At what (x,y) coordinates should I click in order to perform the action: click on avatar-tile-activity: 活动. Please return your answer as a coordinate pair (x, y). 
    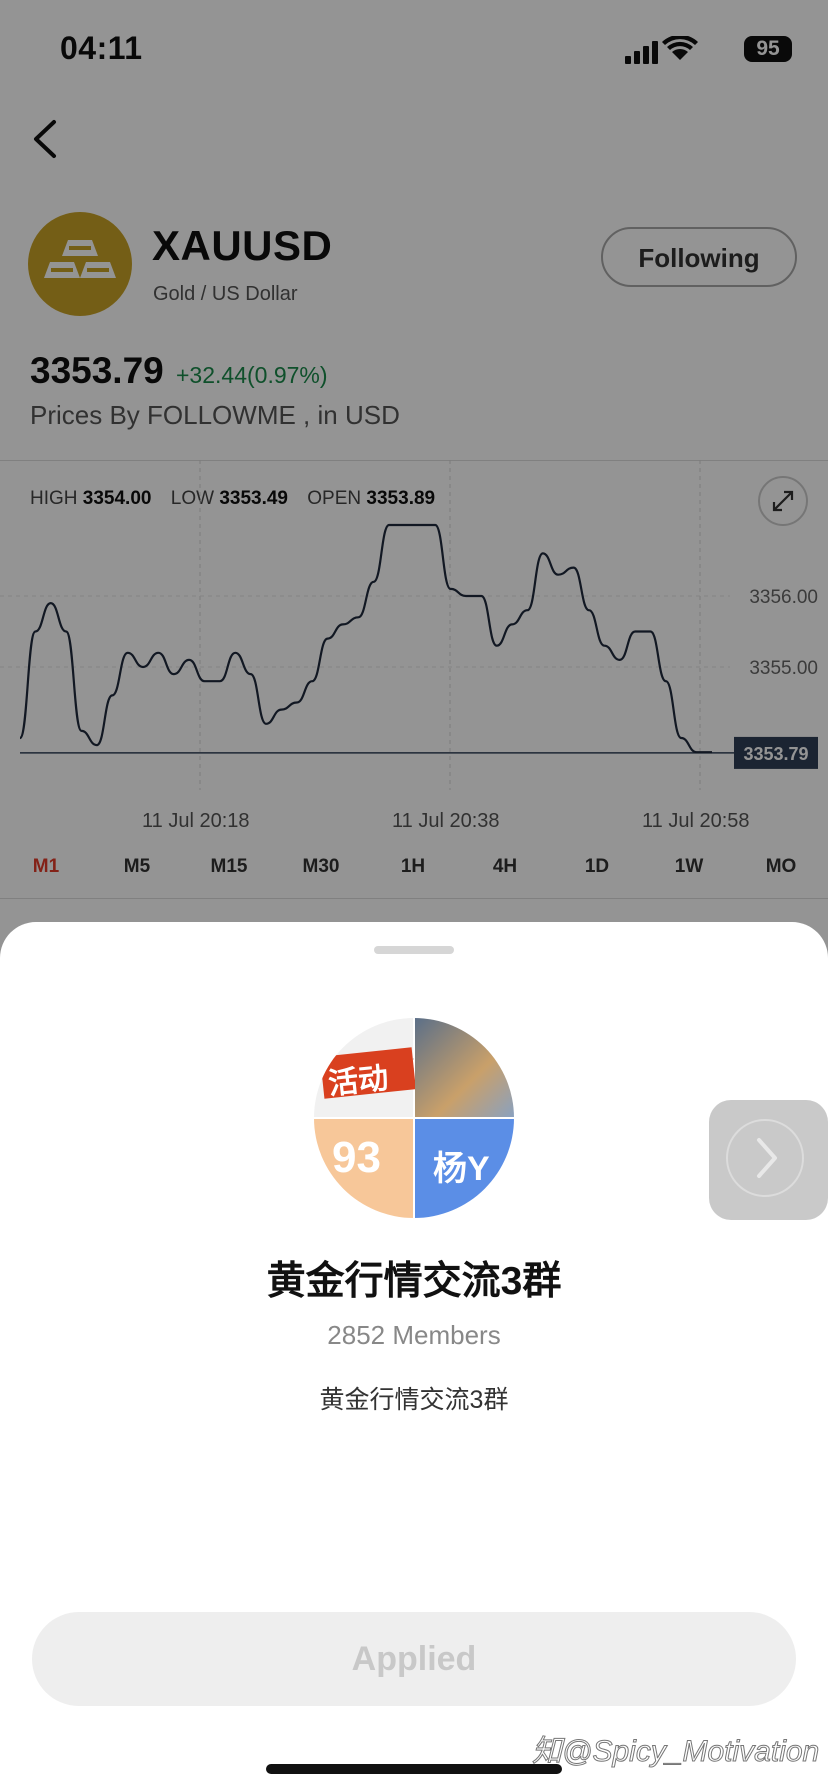
    Looking at the image, I should click on (365, 1067).